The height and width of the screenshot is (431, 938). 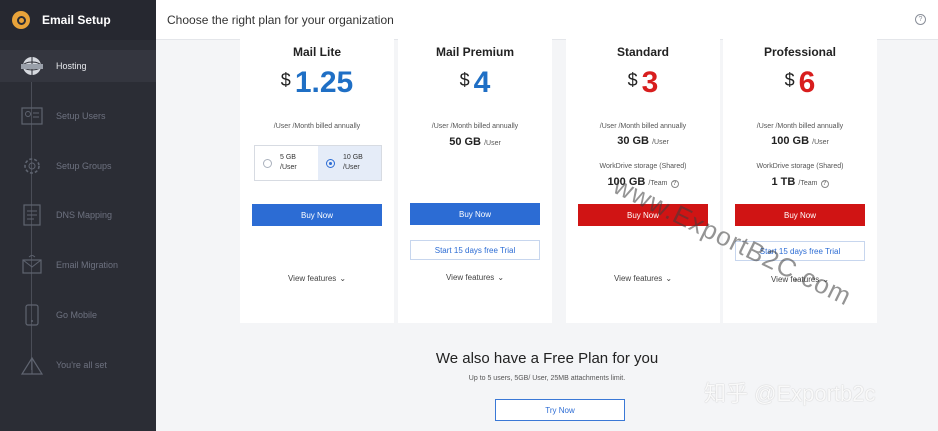 I want to click on sidebar-item-email-migration: Email Migration, so click(x=78, y=265).